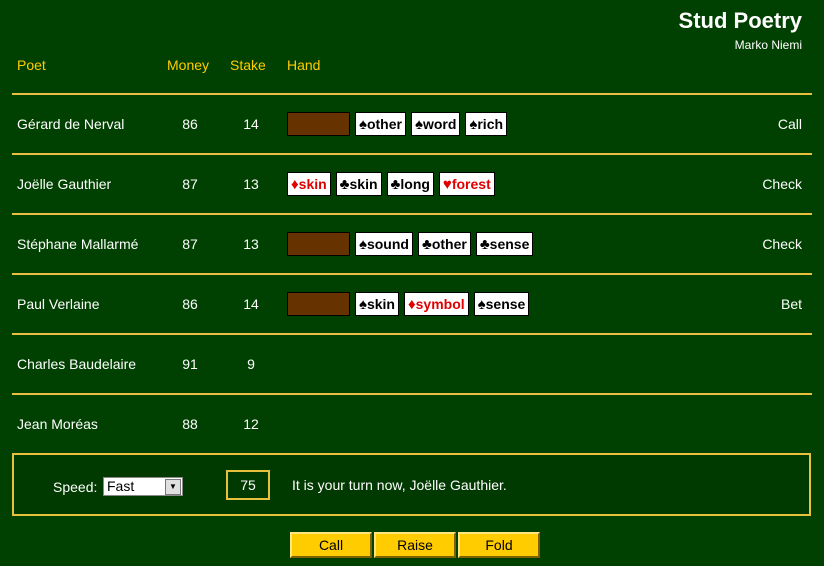 The height and width of the screenshot is (566, 824). Describe the element at coordinates (64, 184) in the screenshot. I see `player-name: Joëlle Gauthier` at that location.